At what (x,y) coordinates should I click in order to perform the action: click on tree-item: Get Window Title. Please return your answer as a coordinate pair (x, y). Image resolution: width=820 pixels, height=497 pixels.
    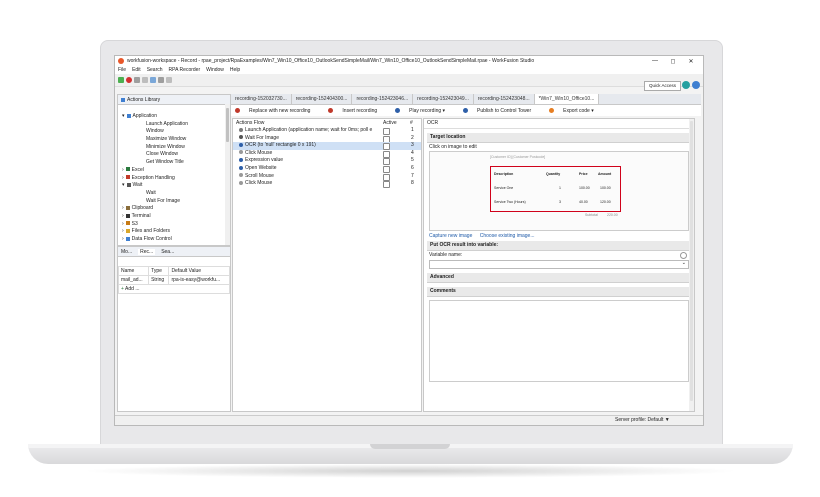
    Looking at the image, I should click on (174, 163).